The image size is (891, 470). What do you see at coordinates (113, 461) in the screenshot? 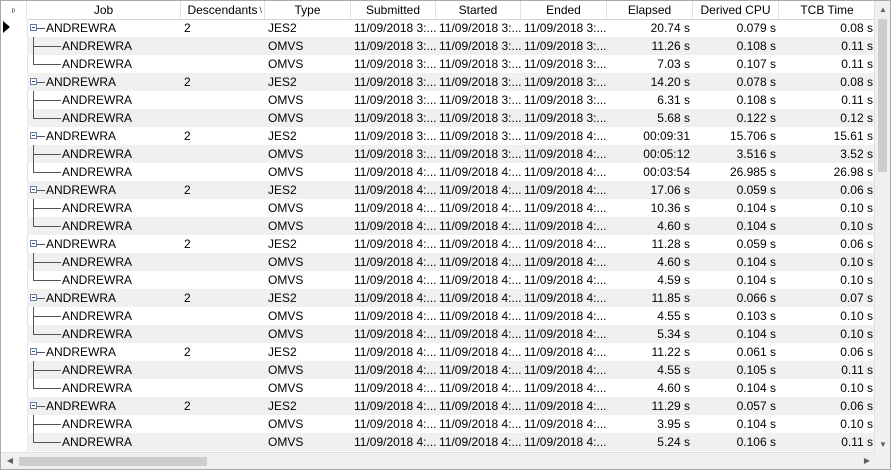
I see `horizontal-scroll-thumb` at bounding box center [113, 461].